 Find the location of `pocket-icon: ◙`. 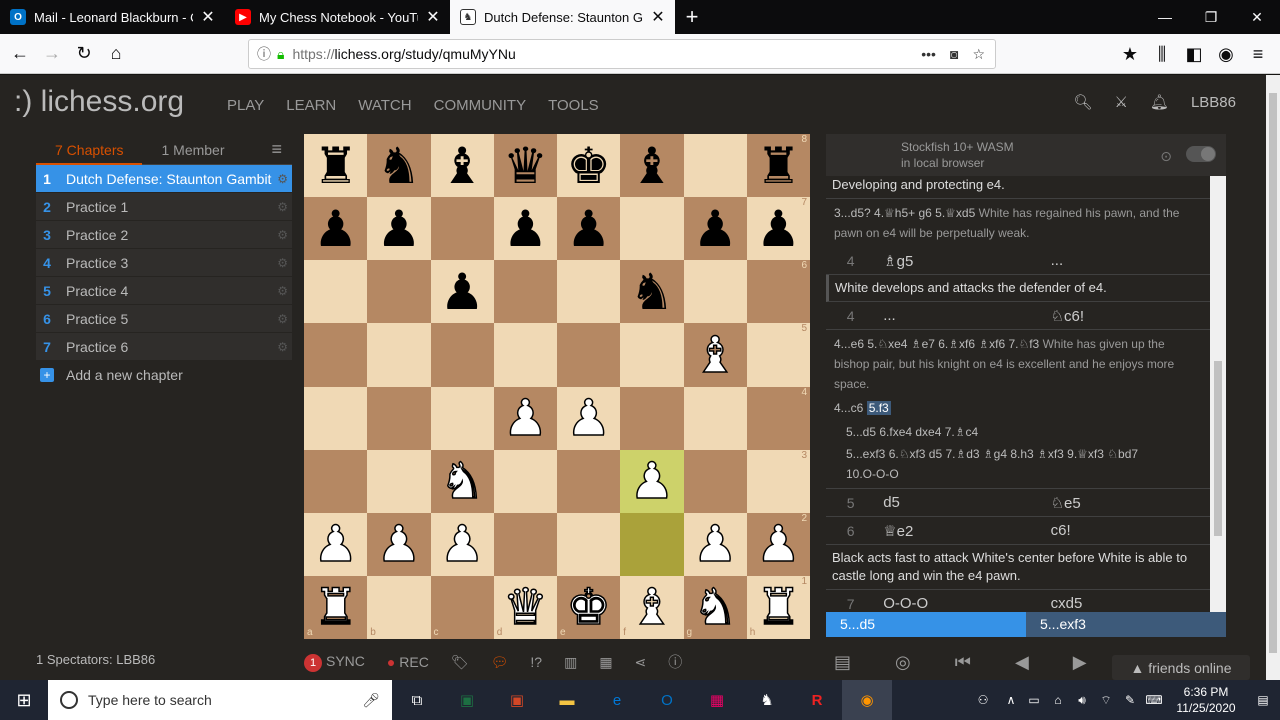

pocket-icon: ◙ is located at coordinates (954, 54).